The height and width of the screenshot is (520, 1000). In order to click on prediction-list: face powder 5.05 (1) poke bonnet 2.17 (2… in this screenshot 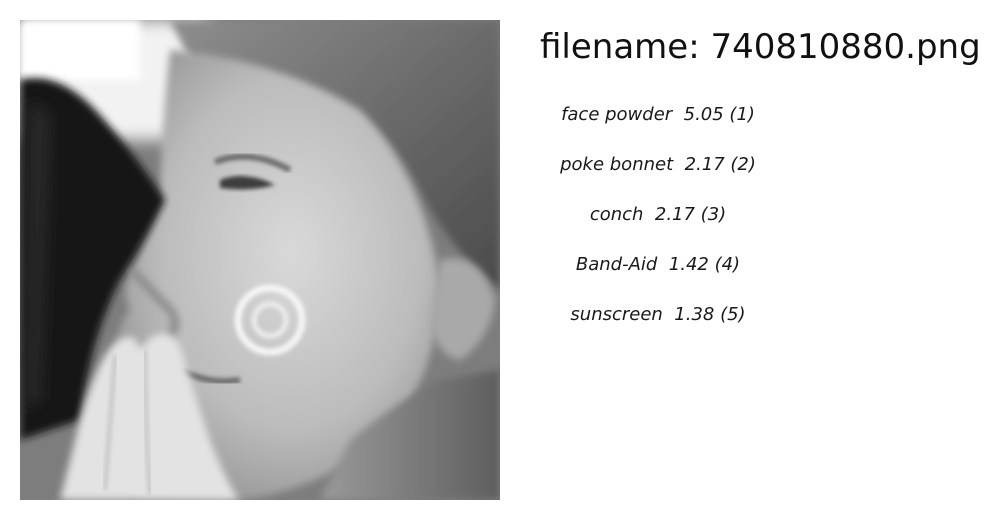, I will do `click(658, 215)`.